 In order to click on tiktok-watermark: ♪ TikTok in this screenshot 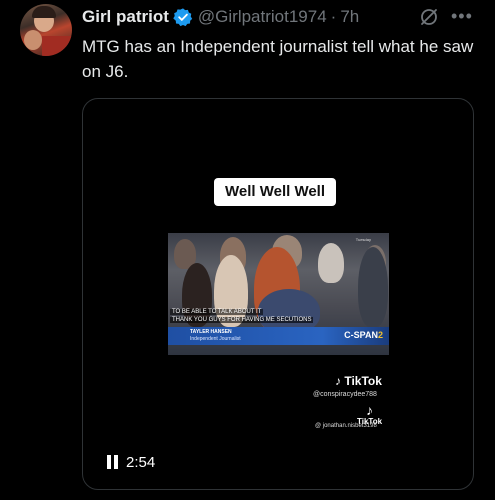, I will do `click(358, 381)`.